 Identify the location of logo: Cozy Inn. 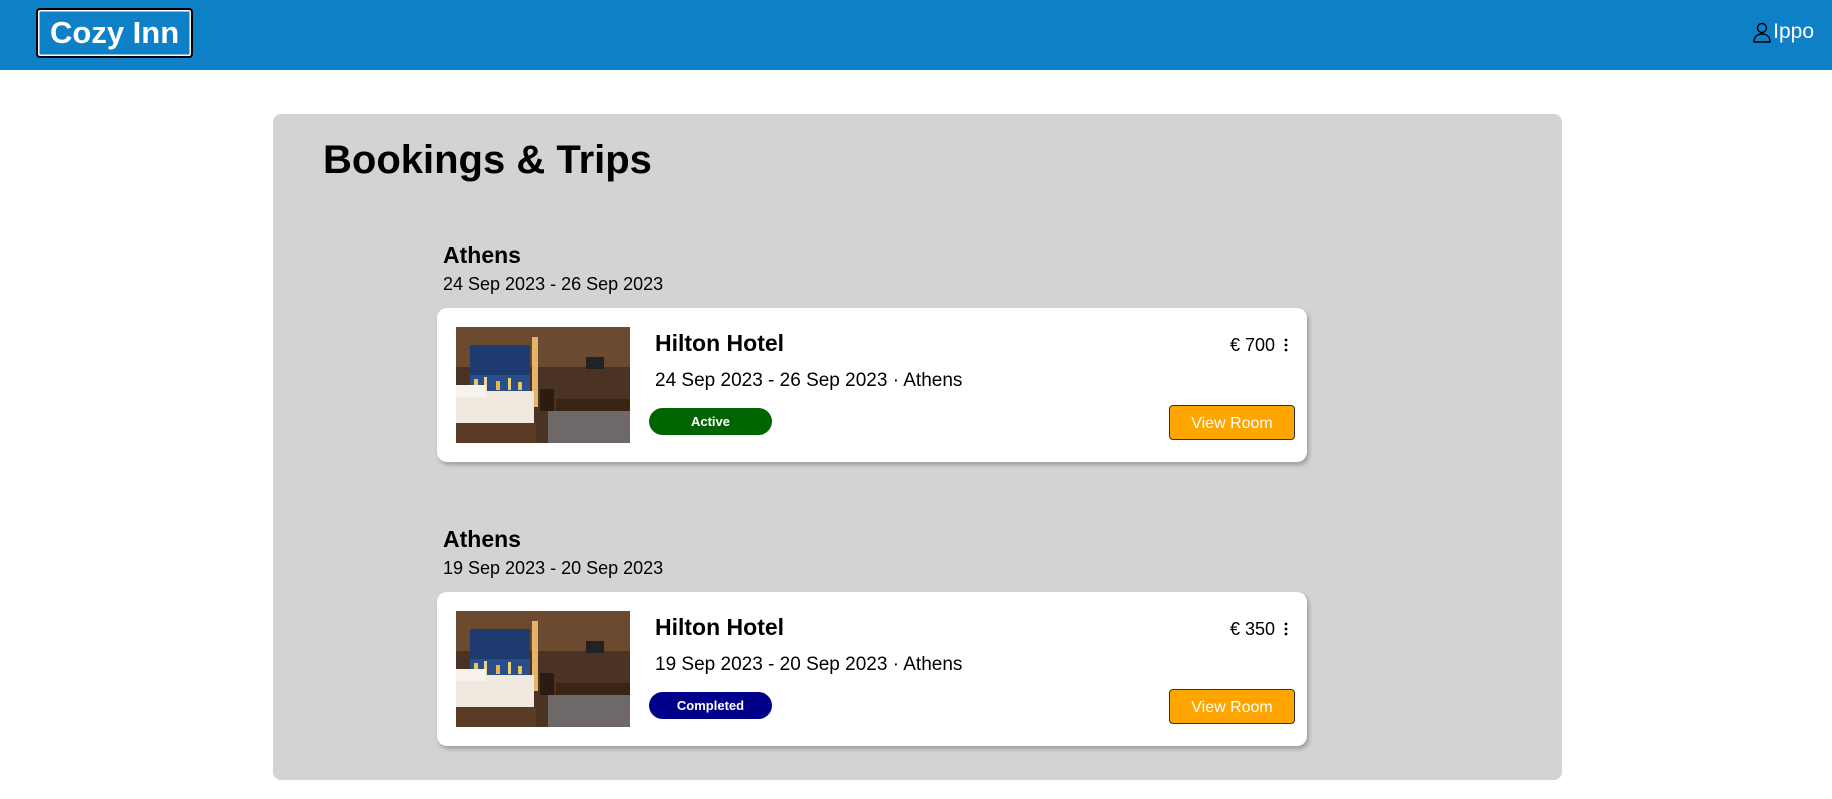
(115, 33).